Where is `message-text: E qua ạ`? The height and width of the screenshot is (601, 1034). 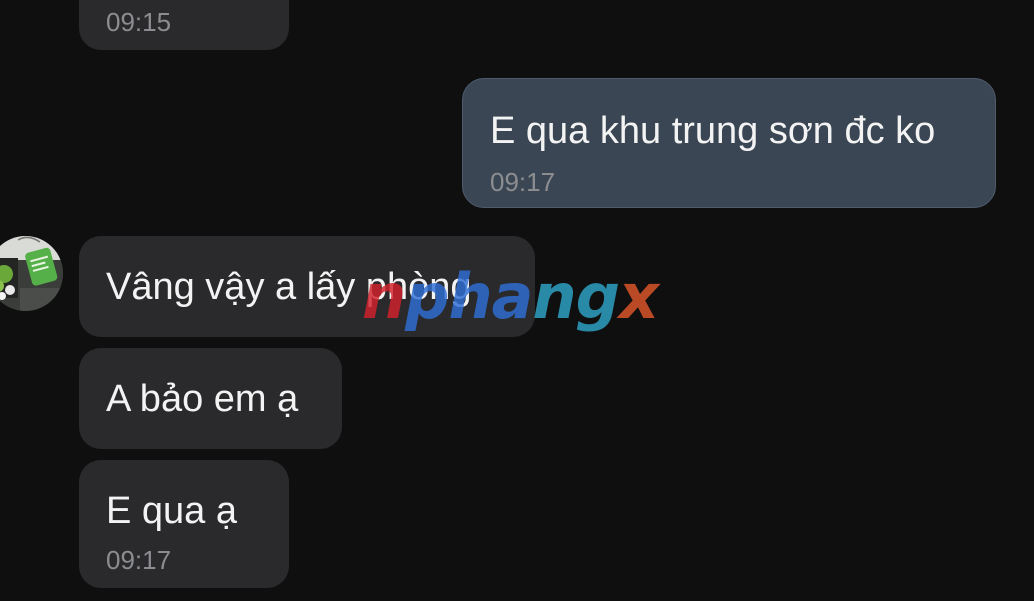 message-text: E qua ạ is located at coordinates (171, 511).